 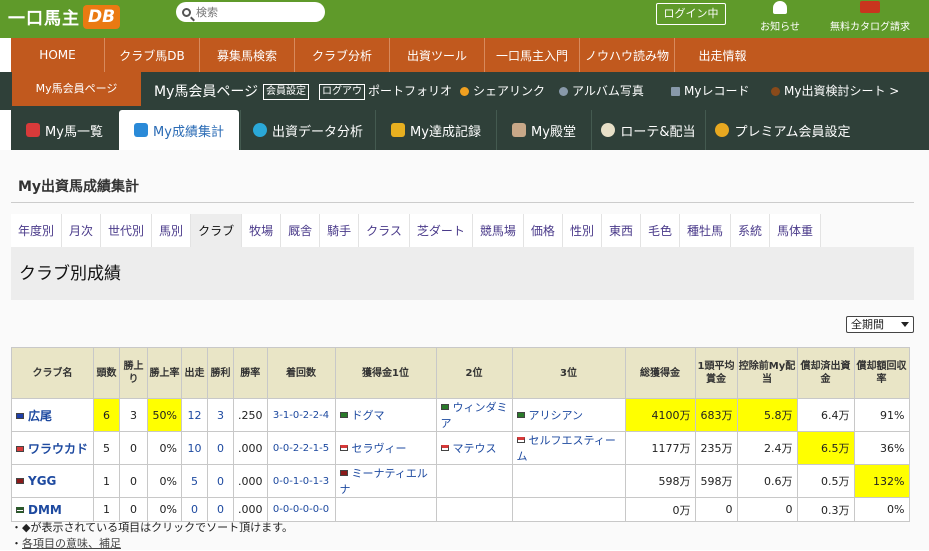 I want to click on share-link: シェアリンク, so click(x=502, y=90).